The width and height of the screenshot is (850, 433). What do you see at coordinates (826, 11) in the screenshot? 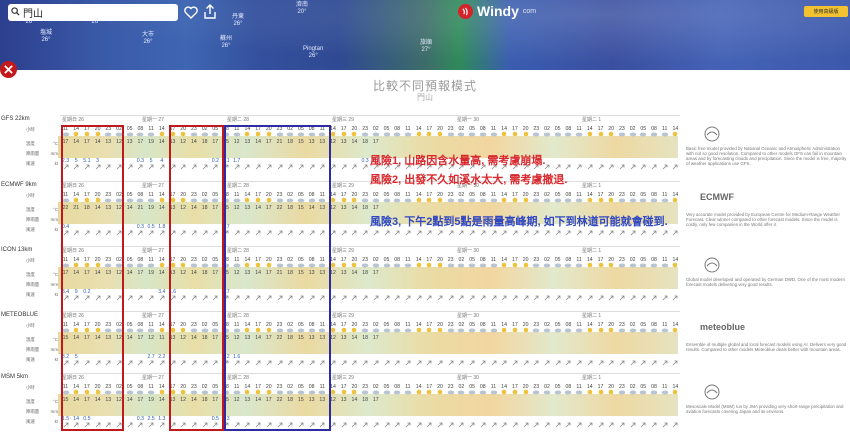
I see `premium-button: 使用高級版` at bounding box center [826, 11].